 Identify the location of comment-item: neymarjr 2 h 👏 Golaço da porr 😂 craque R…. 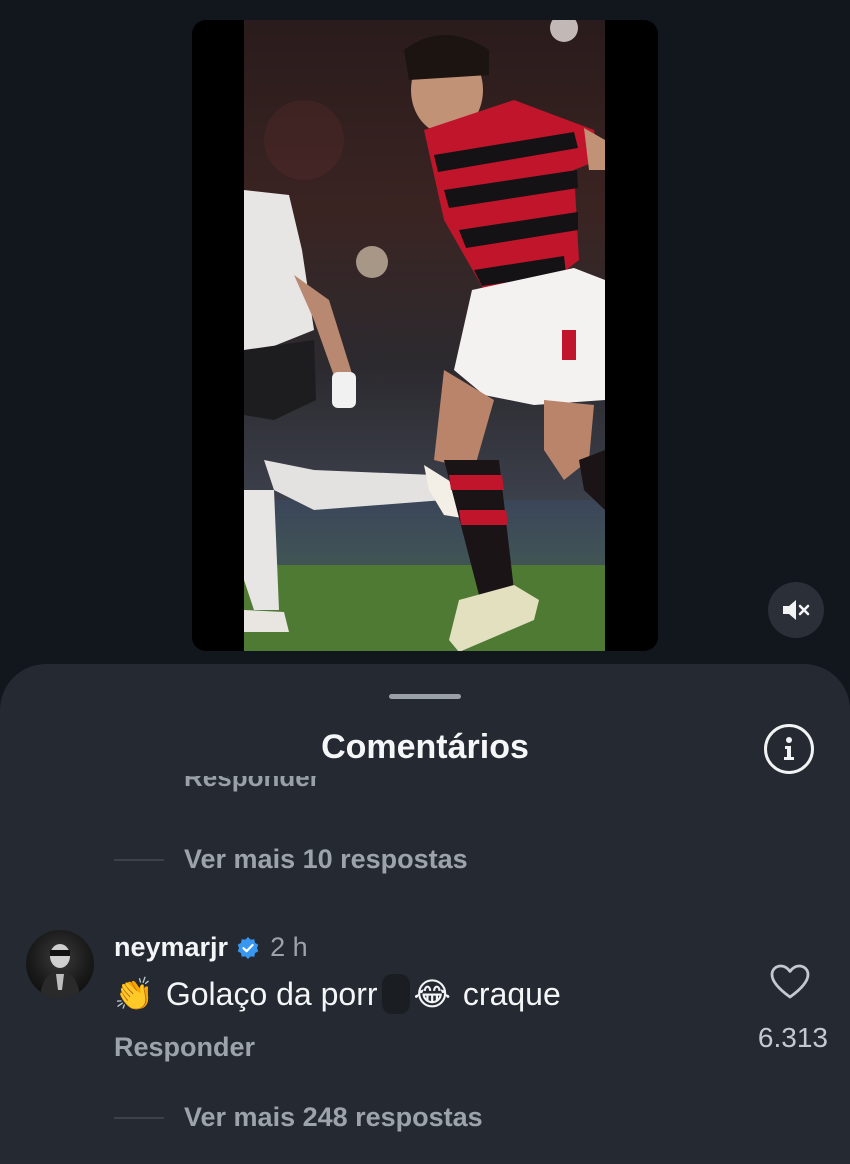
(427, 1000).